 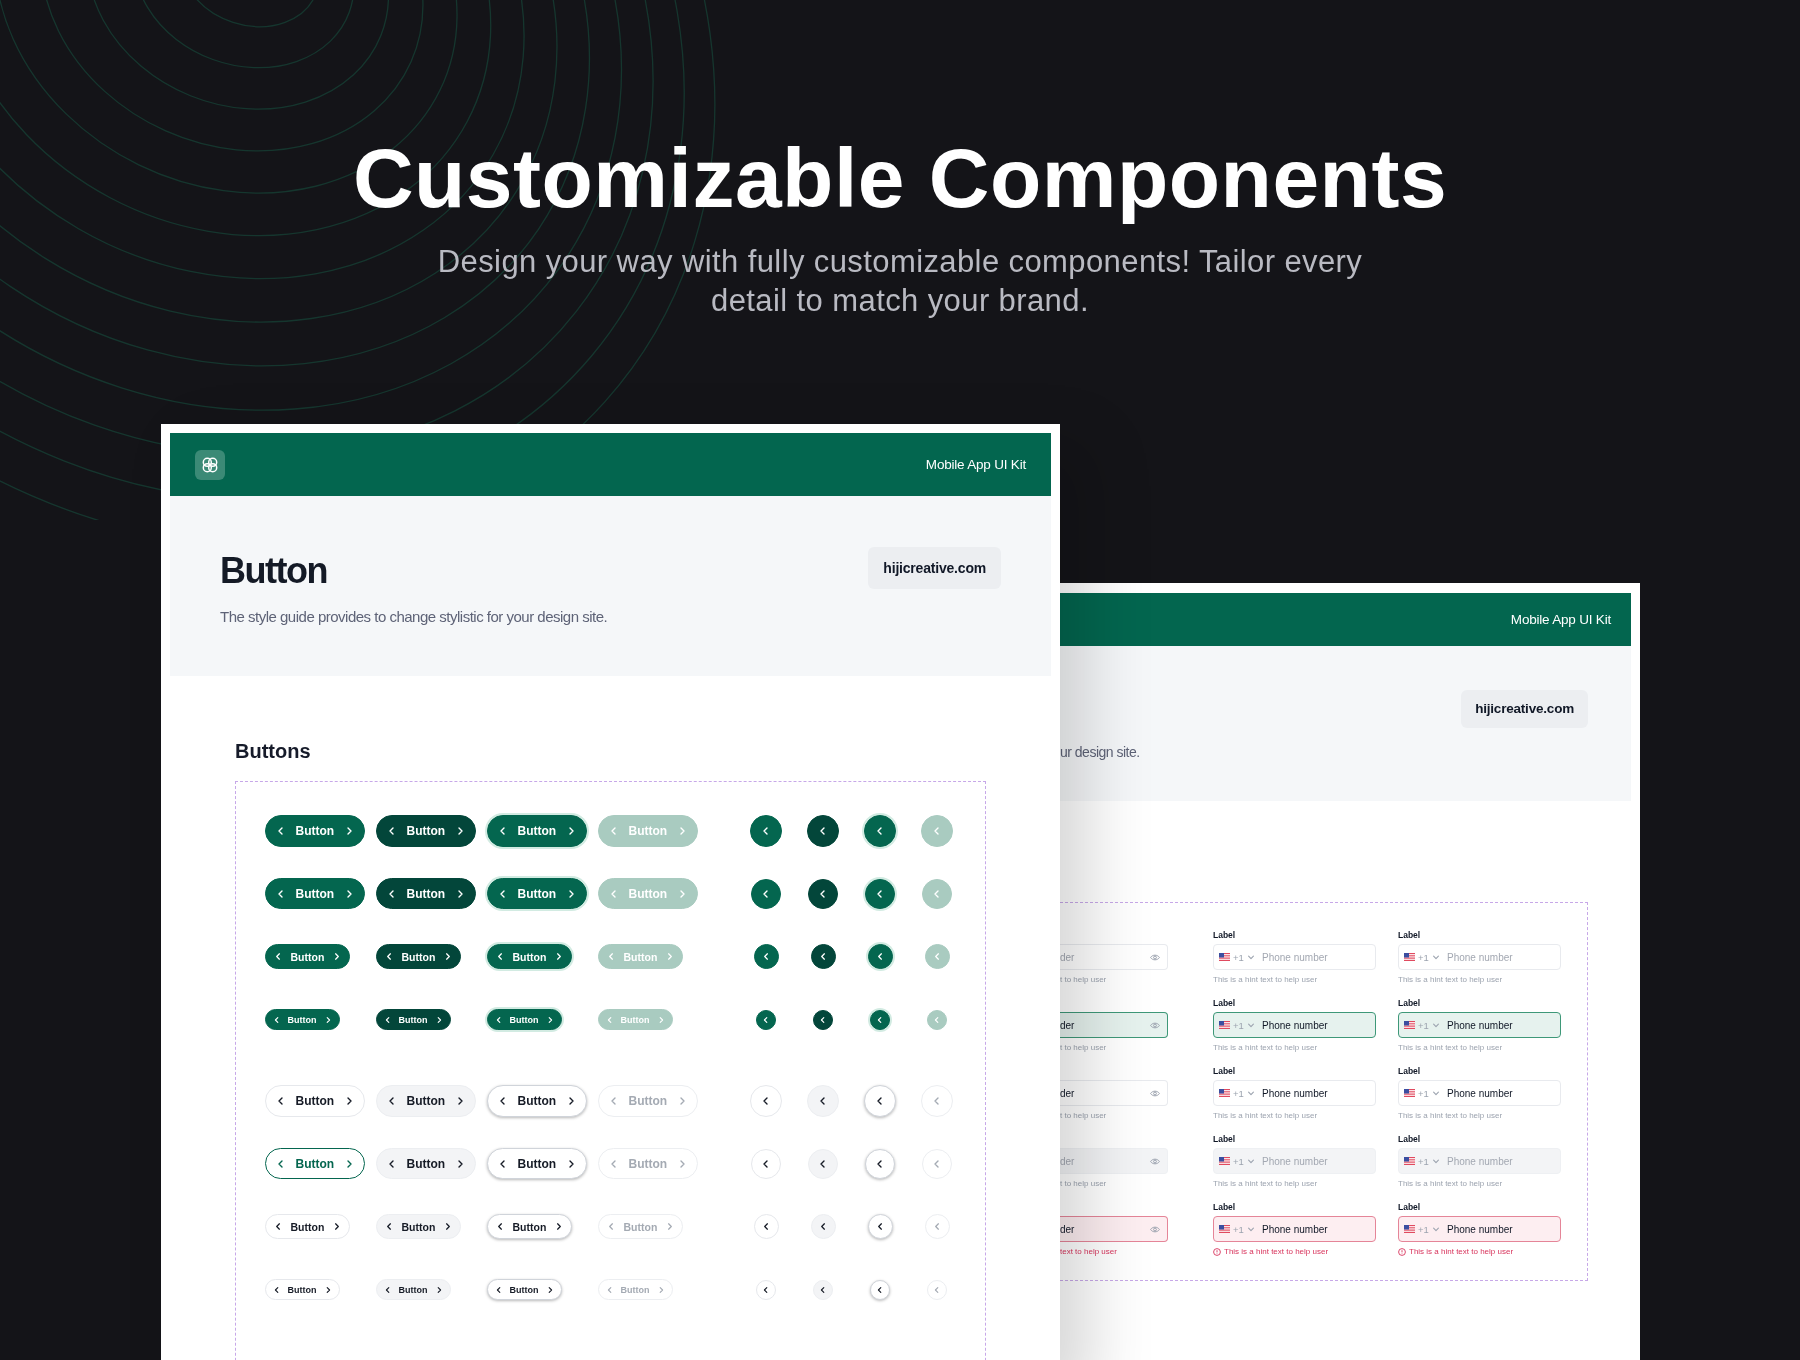 I want to click on page-title: Button, so click(x=273, y=571).